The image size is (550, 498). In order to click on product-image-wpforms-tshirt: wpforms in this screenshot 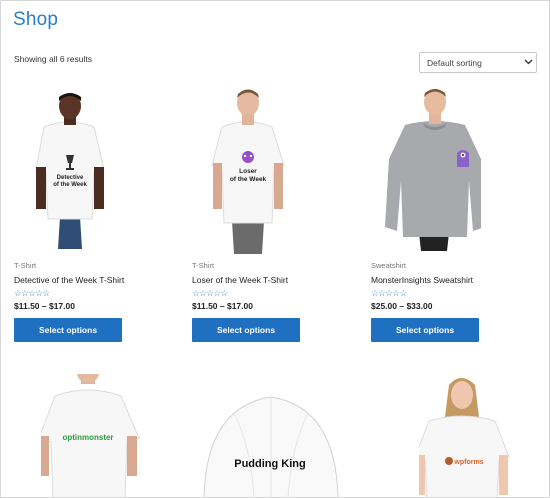, I will do `click(469, 437)`.